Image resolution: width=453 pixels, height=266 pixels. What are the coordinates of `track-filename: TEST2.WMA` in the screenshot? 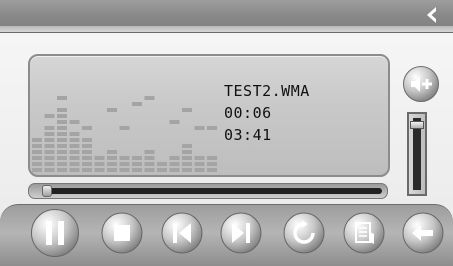 It's located at (267, 91).